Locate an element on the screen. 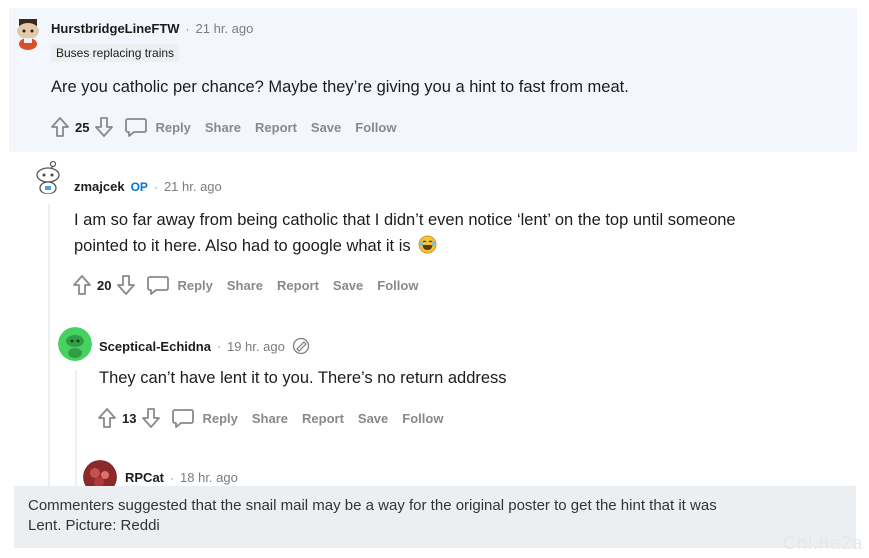 This screenshot has height=558, width=869. comment-actions: 20 Reply Share Report Save Follow is located at coordinates (244, 285).